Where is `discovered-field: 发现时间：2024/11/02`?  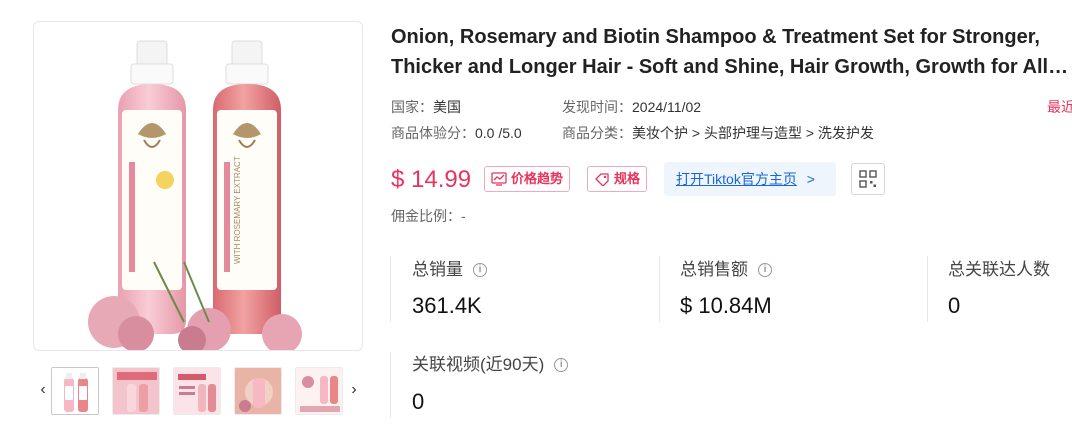 discovered-field: 发现时间：2024/11/02 is located at coordinates (631, 107).